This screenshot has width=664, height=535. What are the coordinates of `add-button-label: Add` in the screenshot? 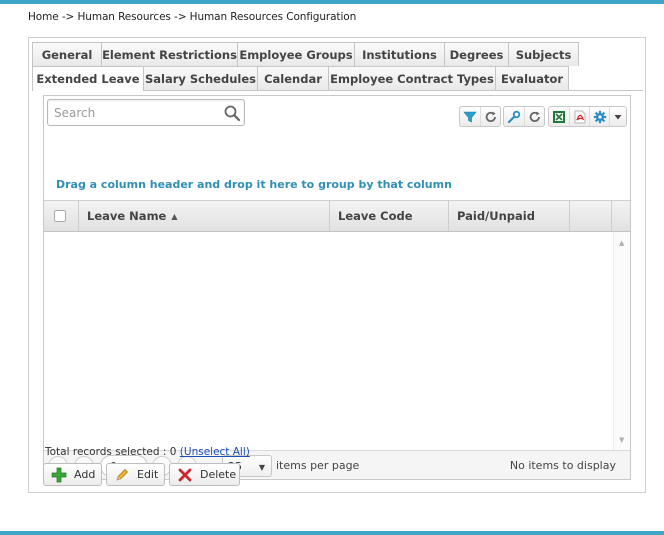 It's located at (85, 474).